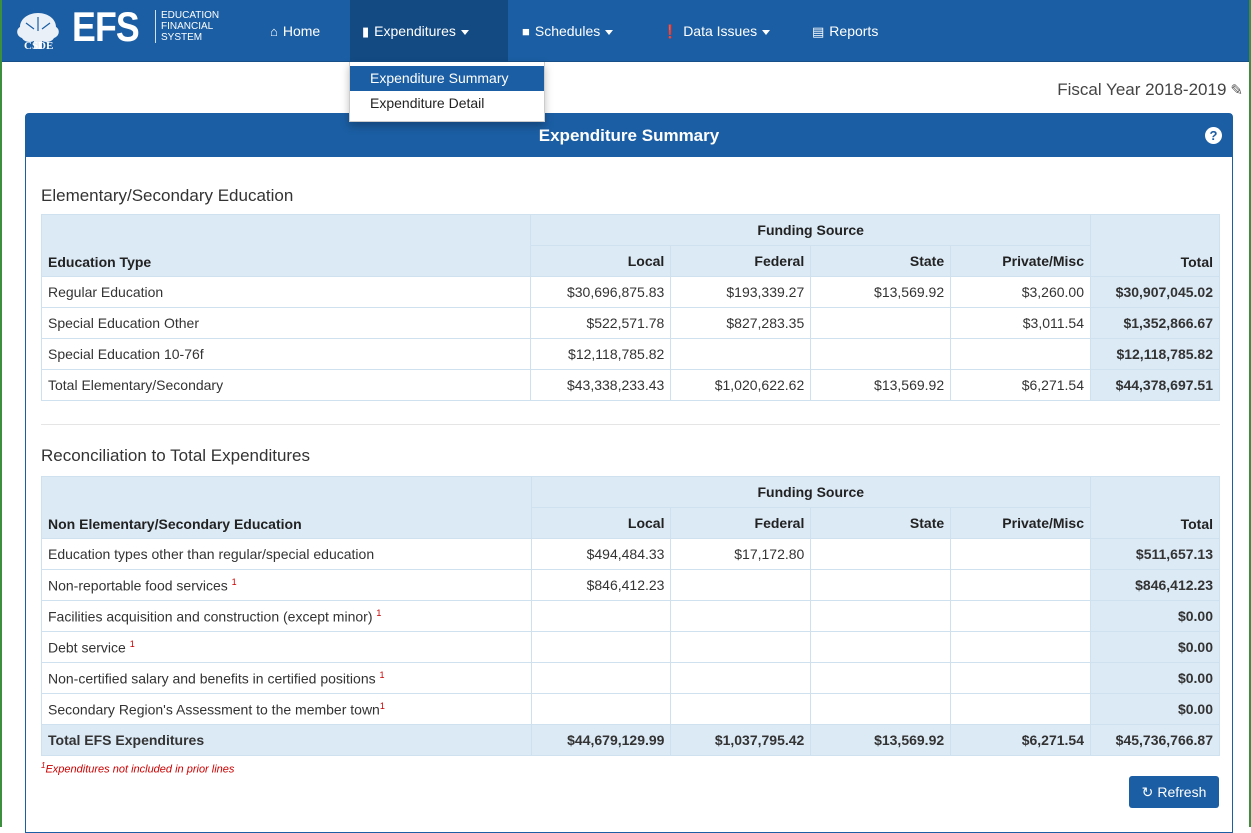  What do you see at coordinates (129, 29) in the screenshot?
I see `efs-logo: CSDE EFS Education Financial System` at bounding box center [129, 29].